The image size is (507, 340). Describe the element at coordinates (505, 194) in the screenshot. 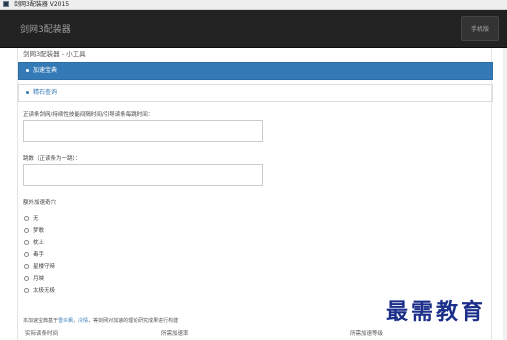

I see `scrollbar` at that location.